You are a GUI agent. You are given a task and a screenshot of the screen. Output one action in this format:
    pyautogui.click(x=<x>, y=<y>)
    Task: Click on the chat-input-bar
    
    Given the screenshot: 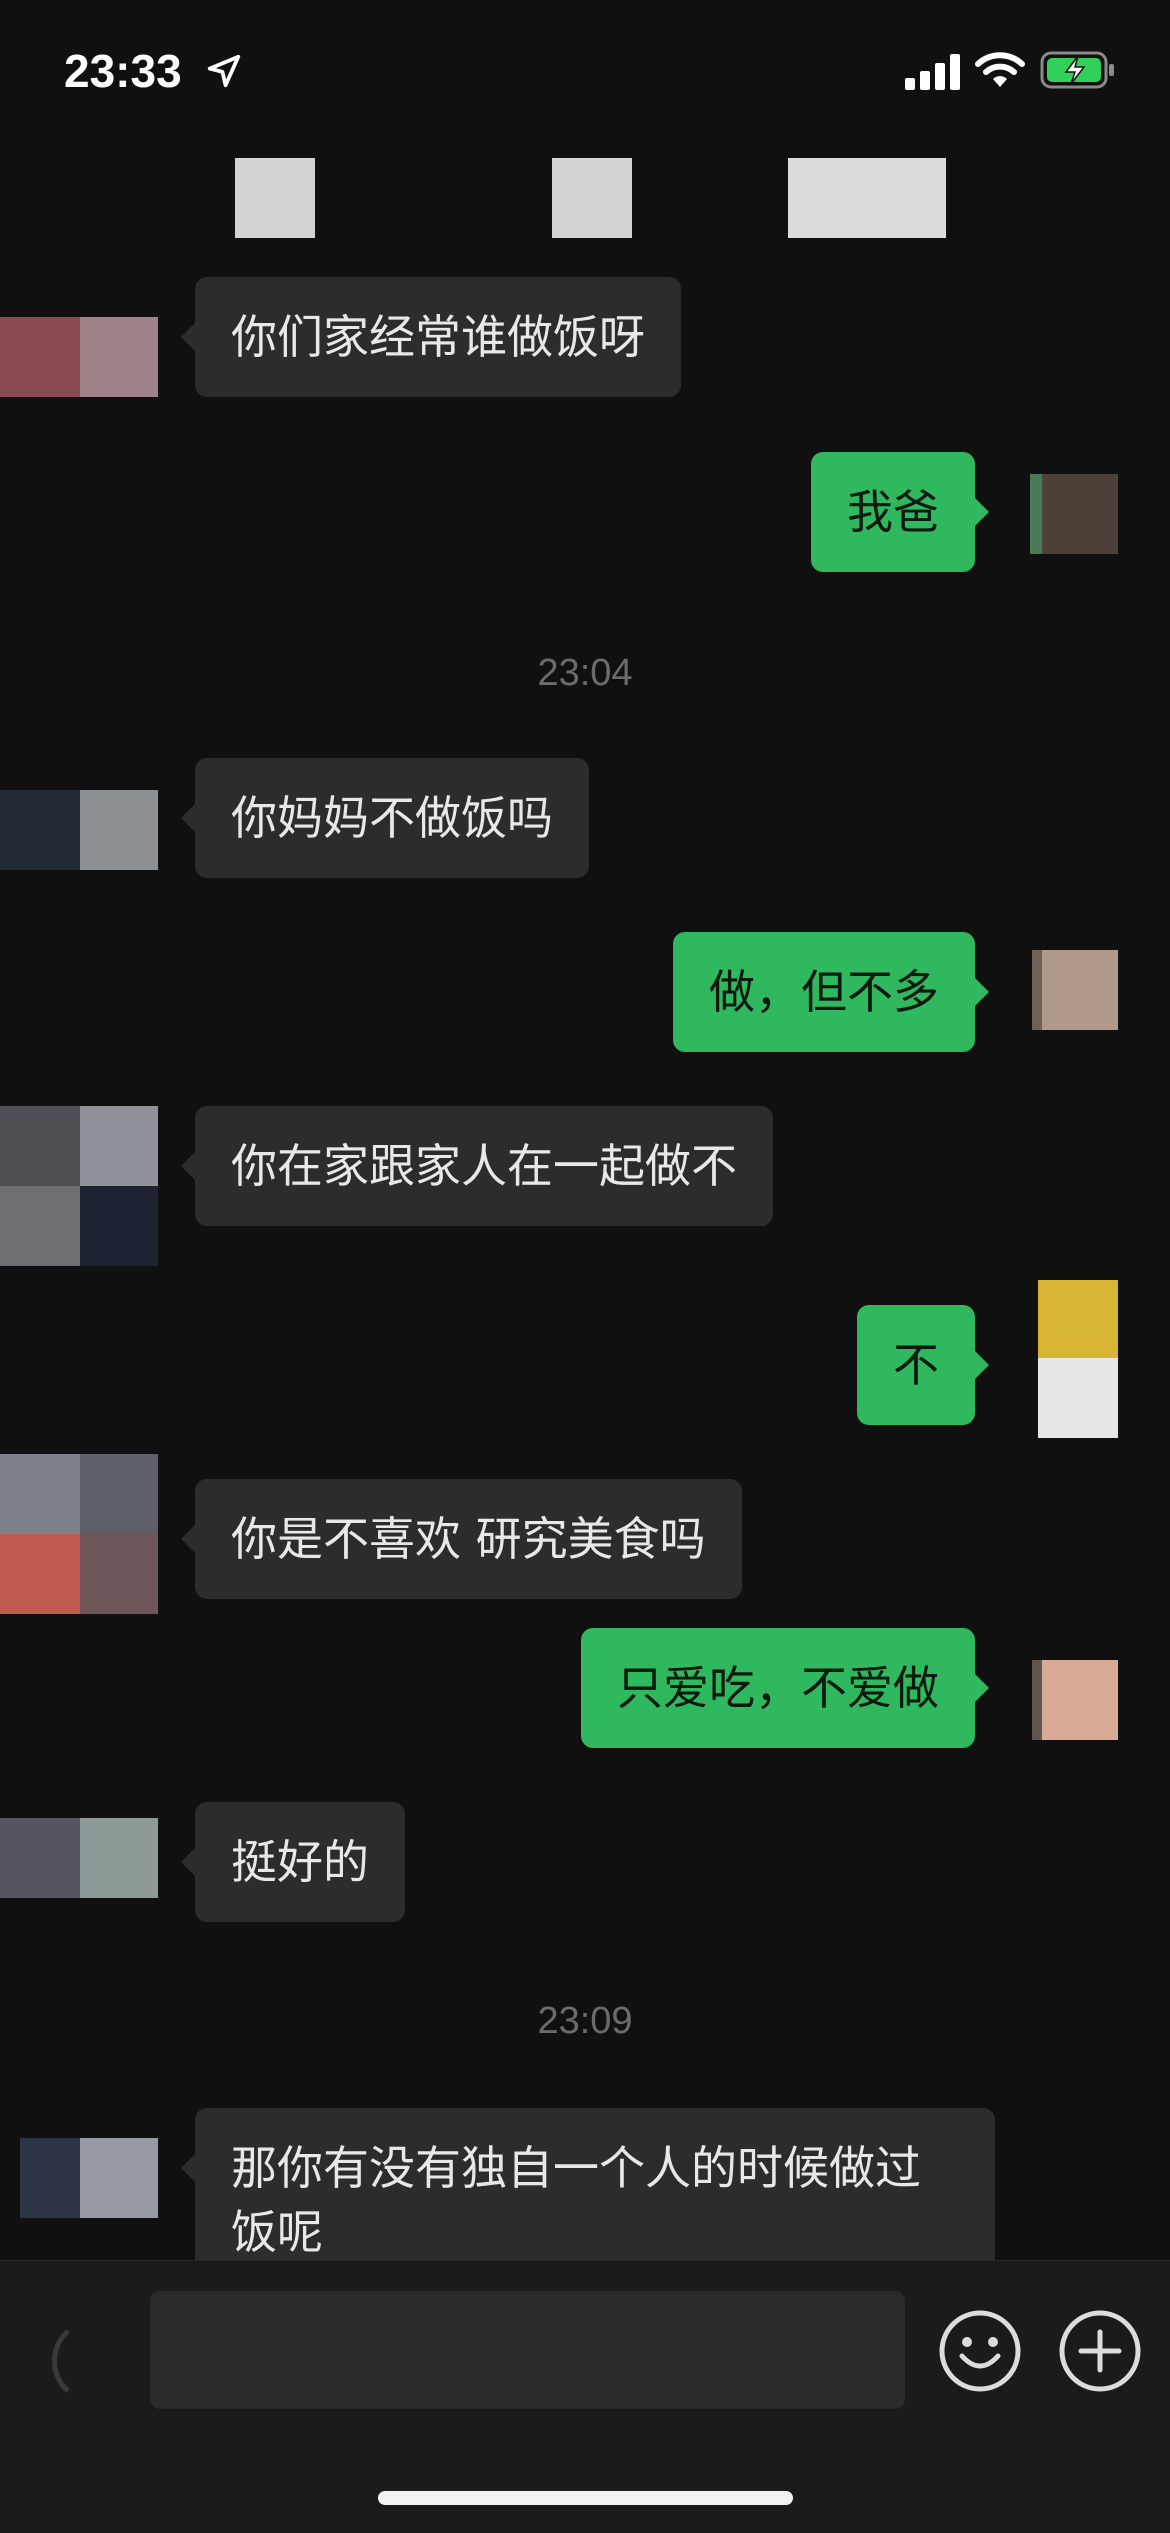 What is the action you would take?
    pyautogui.click(x=585, y=2396)
    